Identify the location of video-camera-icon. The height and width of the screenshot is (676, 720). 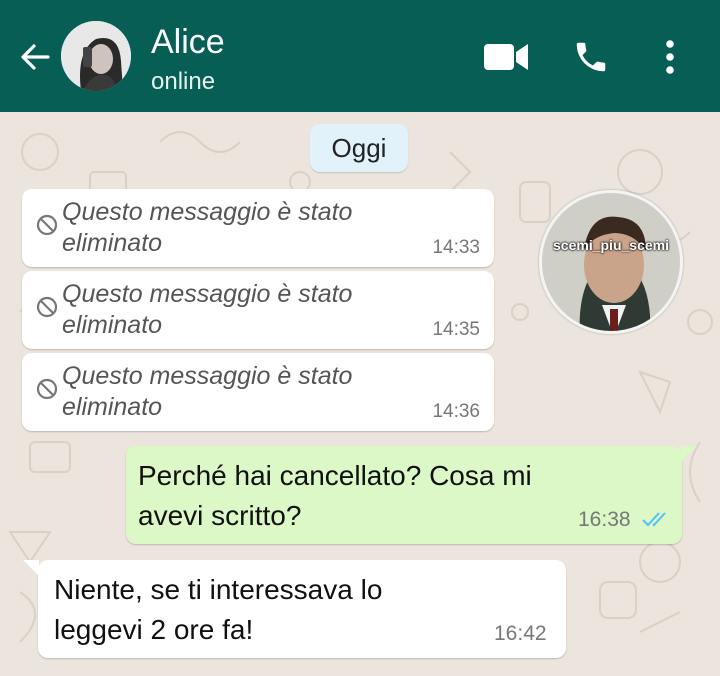
(506, 57).